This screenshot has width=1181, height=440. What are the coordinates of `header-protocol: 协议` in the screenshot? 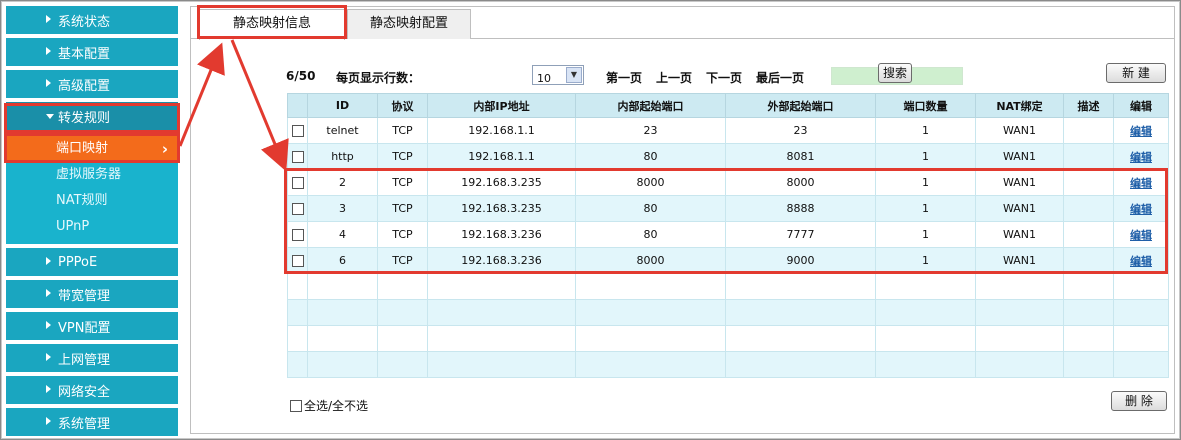 It's located at (402, 105).